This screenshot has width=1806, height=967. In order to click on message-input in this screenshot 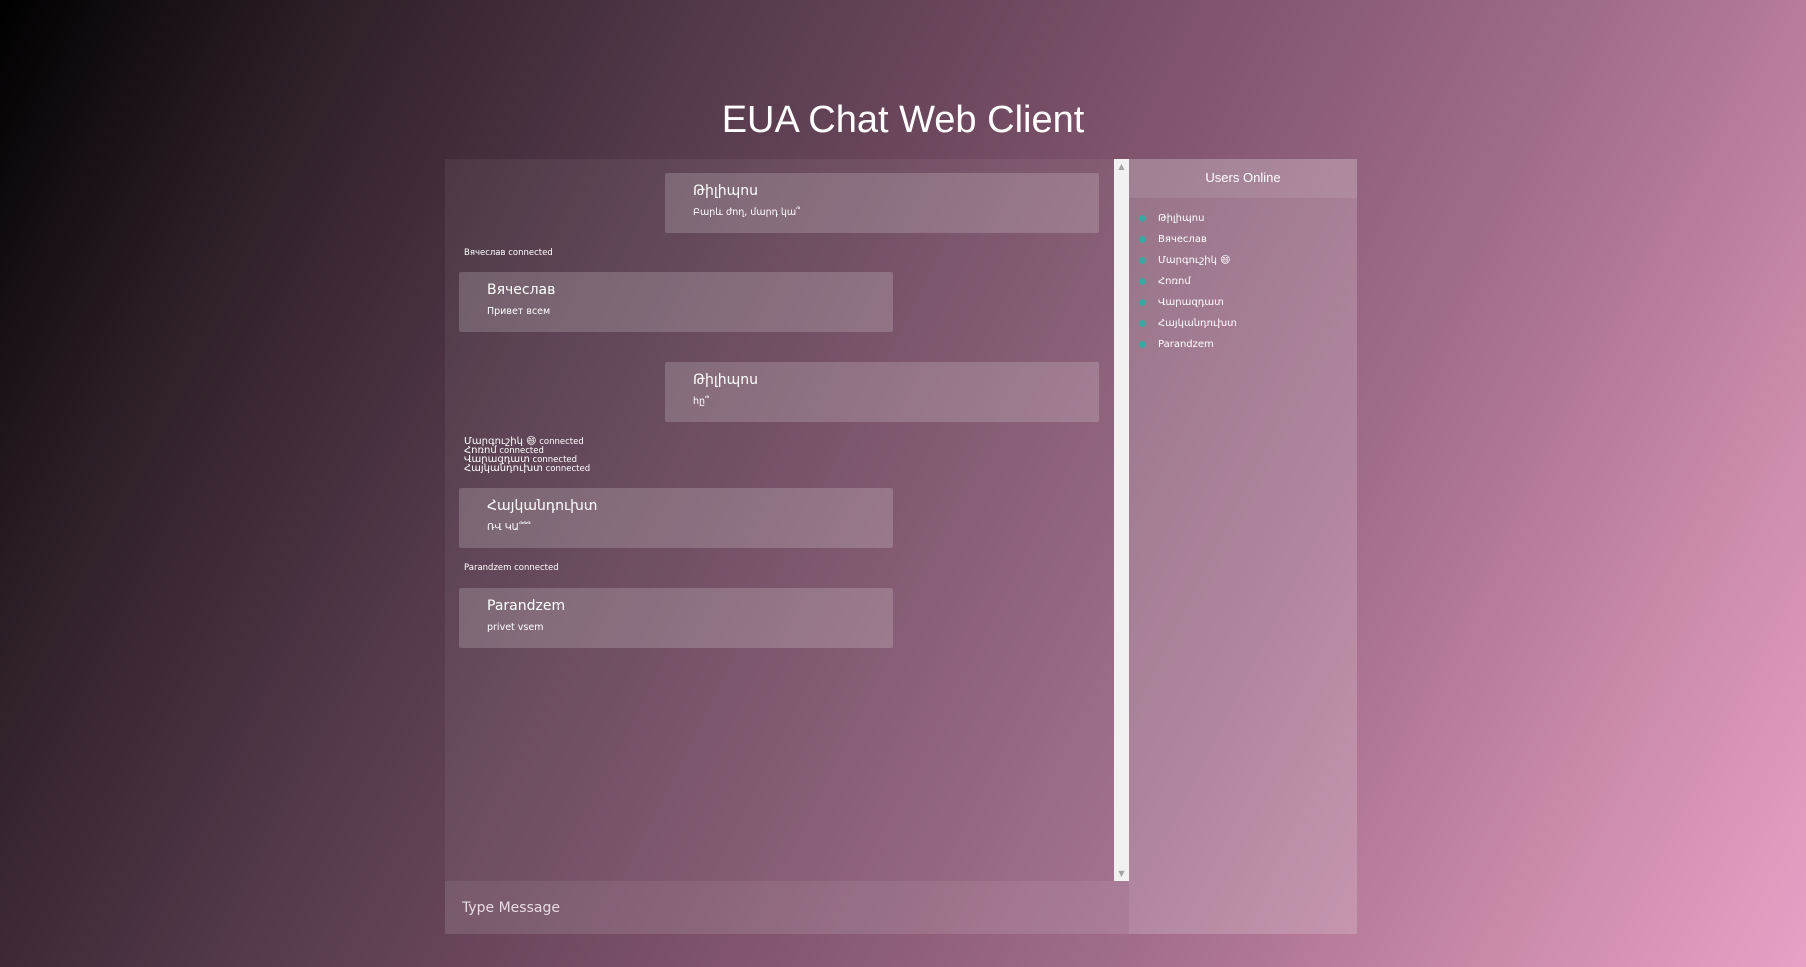, I will do `click(787, 907)`.